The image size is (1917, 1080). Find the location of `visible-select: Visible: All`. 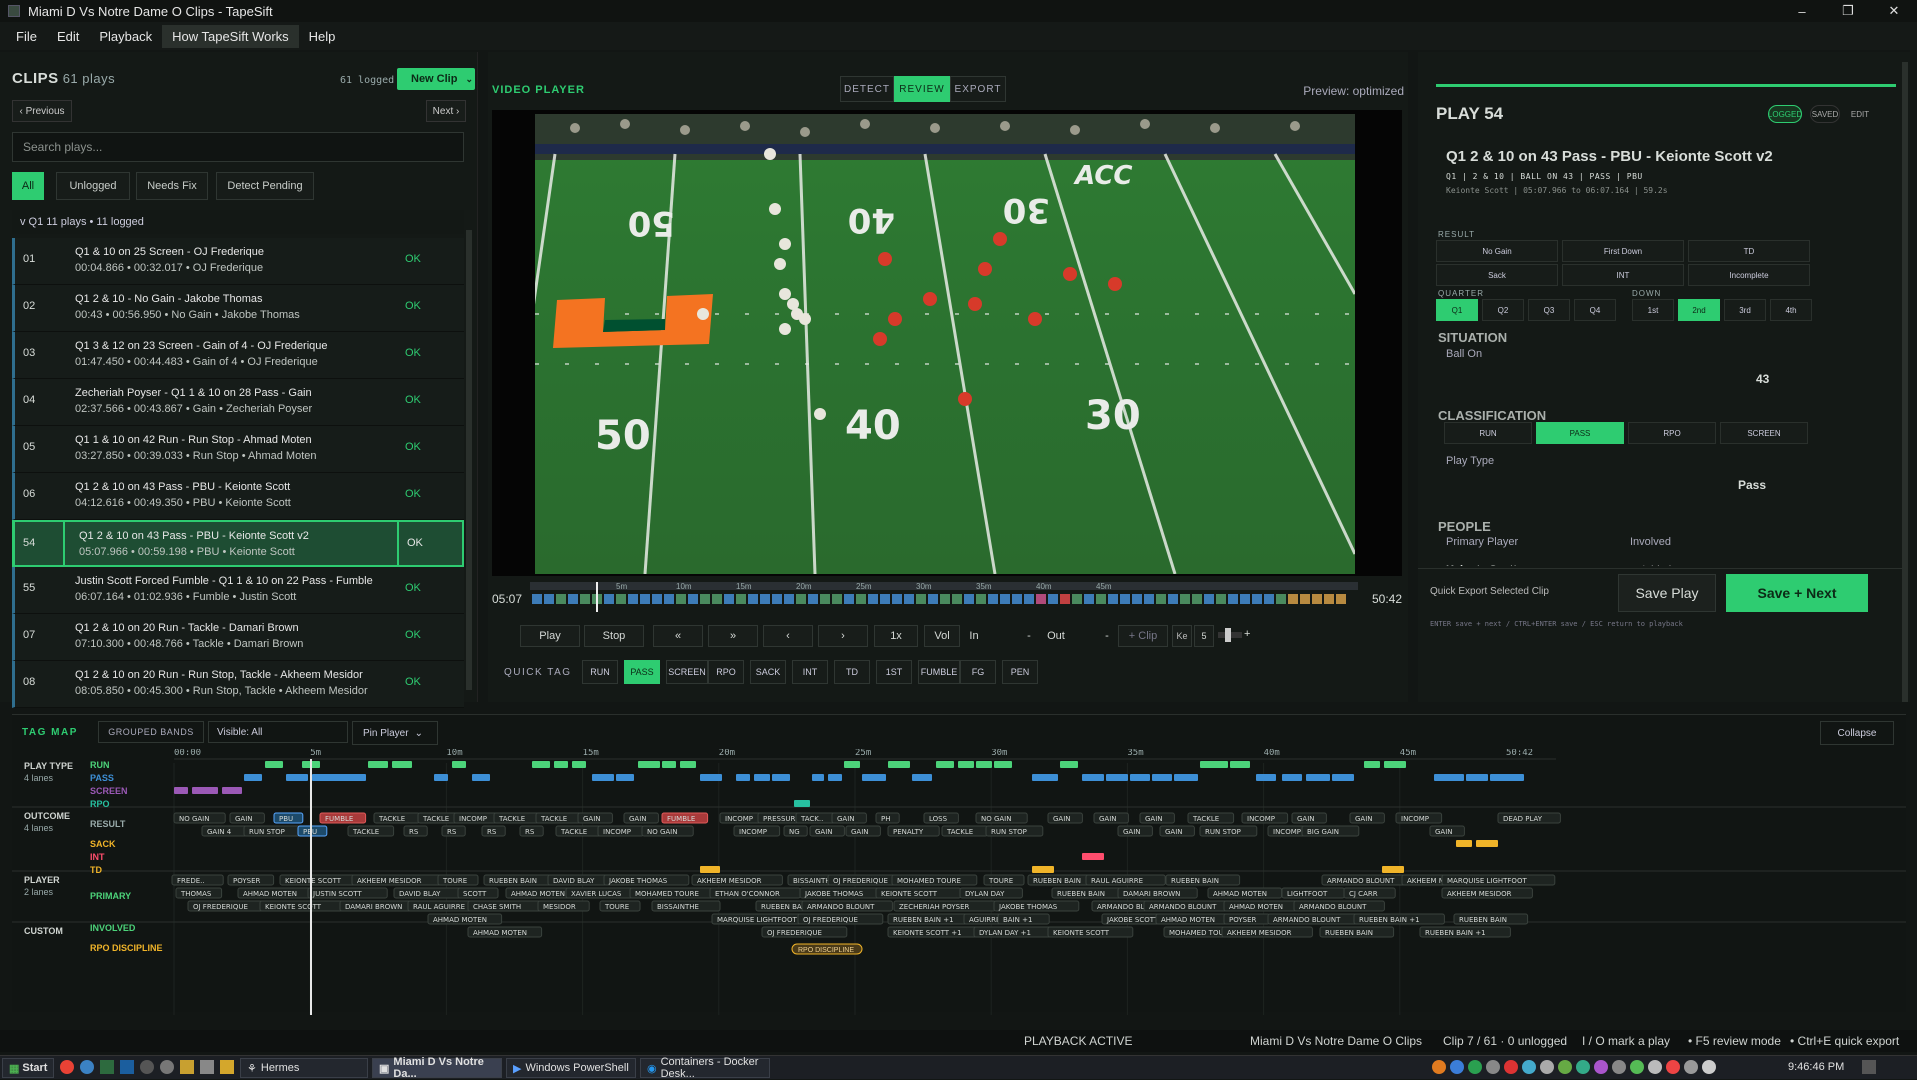

visible-select: Visible: All is located at coordinates (278, 732).